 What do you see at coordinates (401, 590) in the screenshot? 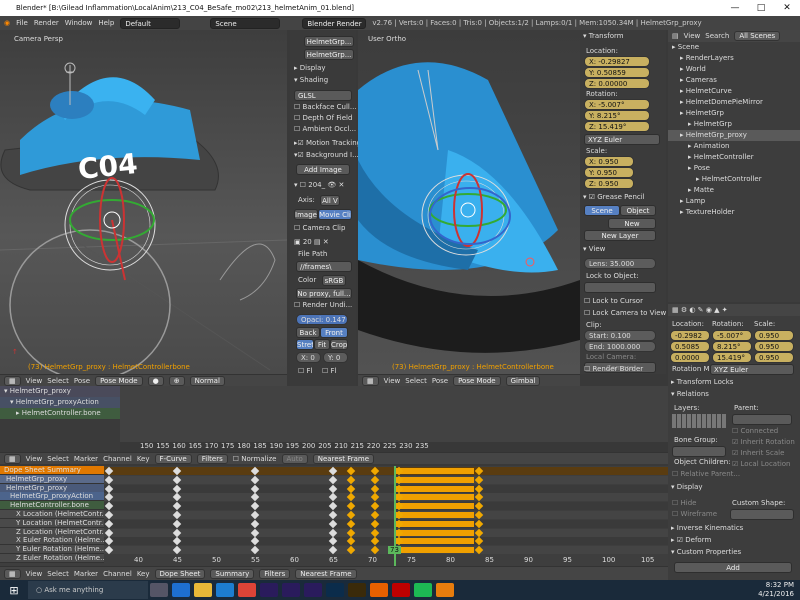
I see `filezilla-icon` at bounding box center [401, 590].